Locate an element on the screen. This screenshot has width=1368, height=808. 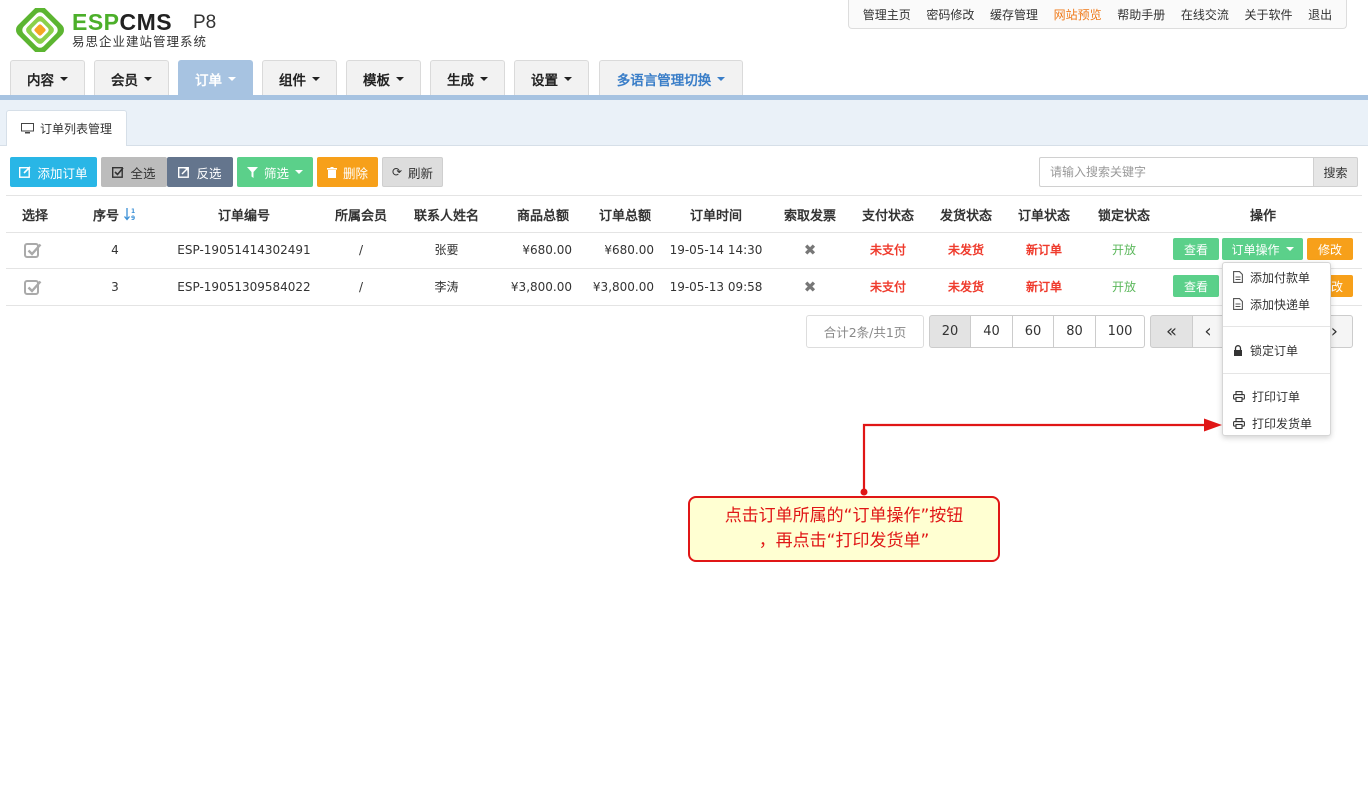
annotation-arrow is located at coordinates (1041, 457).